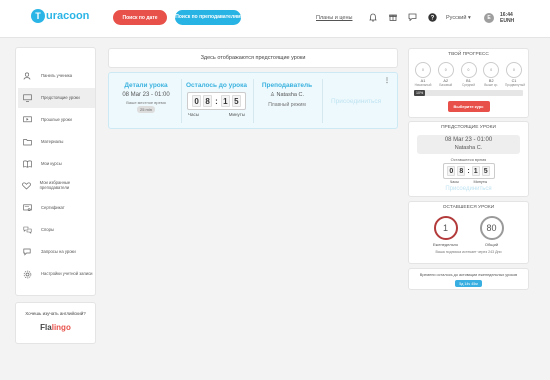 The width and height of the screenshot is (550, 380). I want to click on more-options-icon: ⋮, so click(387, 80).